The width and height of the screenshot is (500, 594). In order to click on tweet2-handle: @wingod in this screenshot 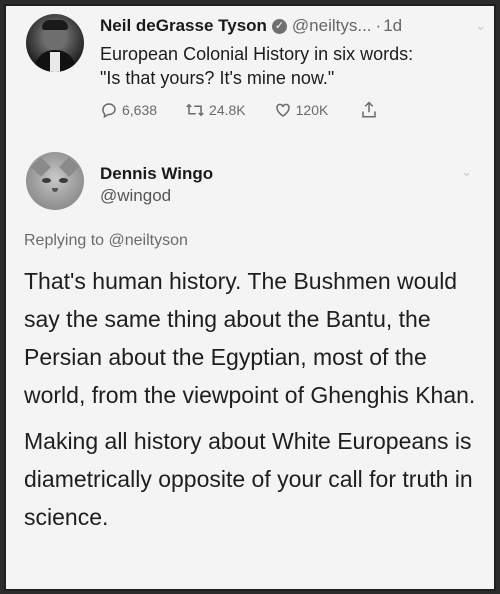, I will do `click(135, 196)`.